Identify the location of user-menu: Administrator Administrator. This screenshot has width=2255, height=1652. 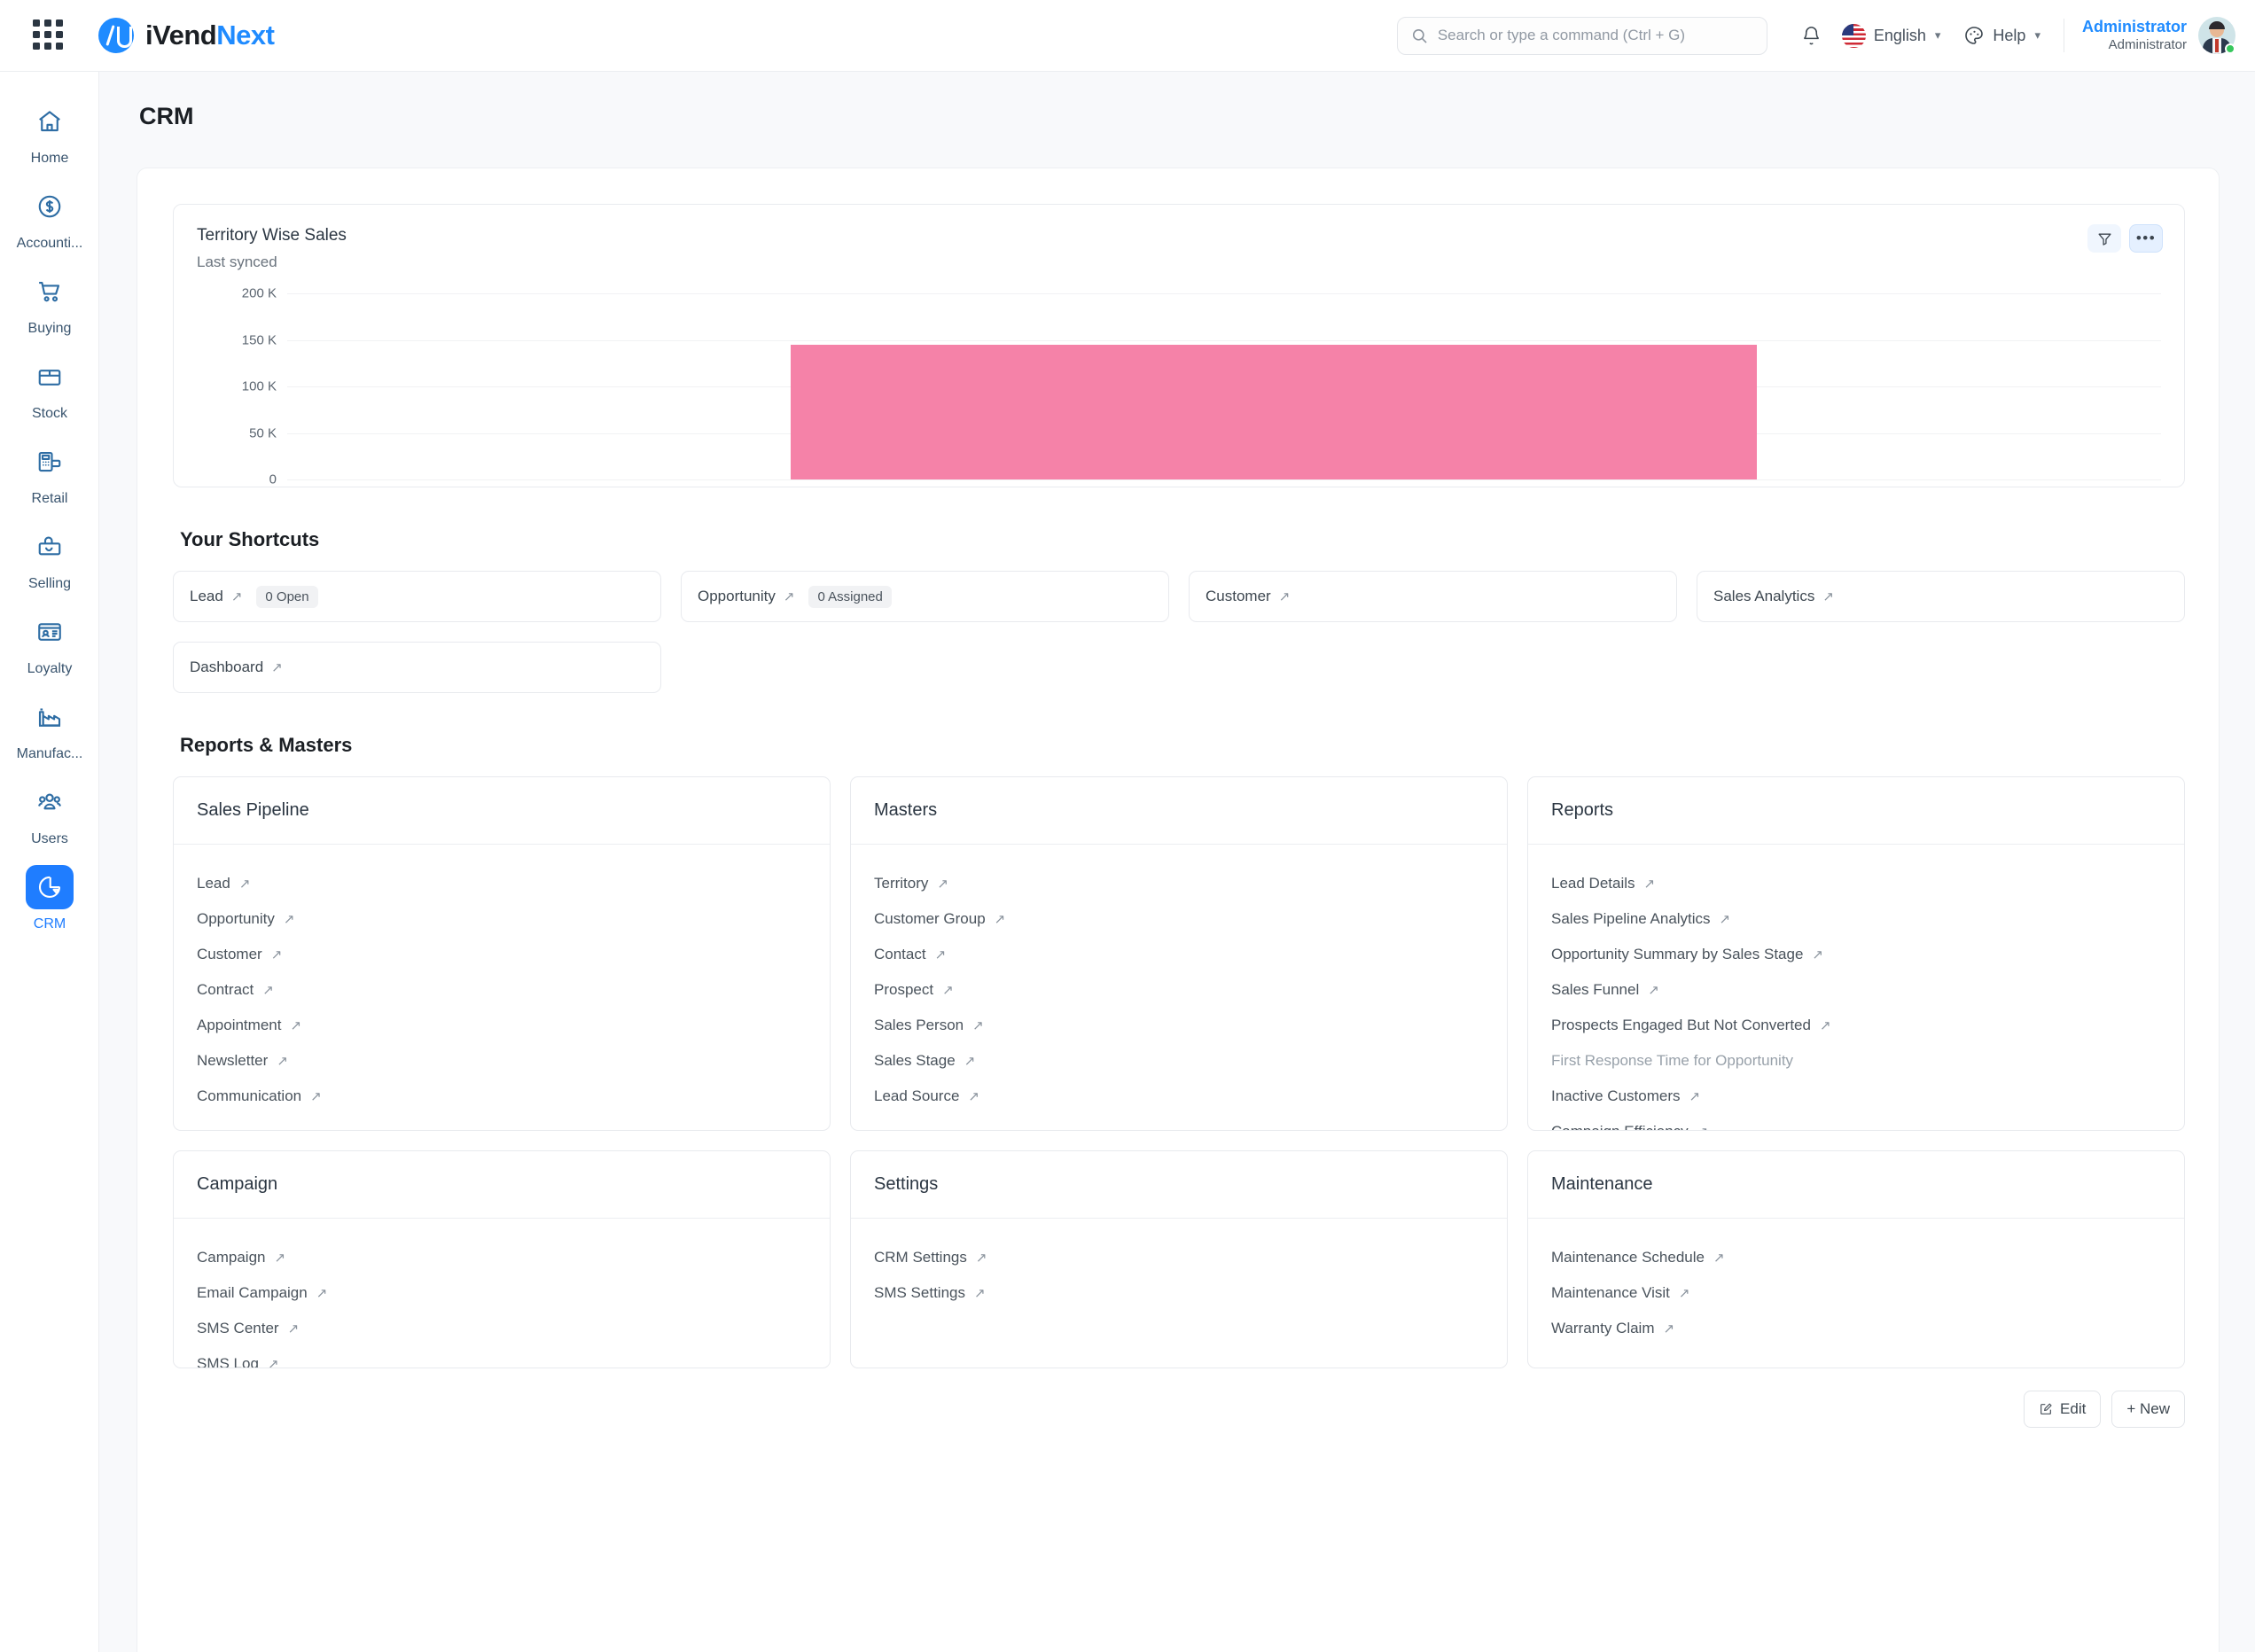
(2158, 35).